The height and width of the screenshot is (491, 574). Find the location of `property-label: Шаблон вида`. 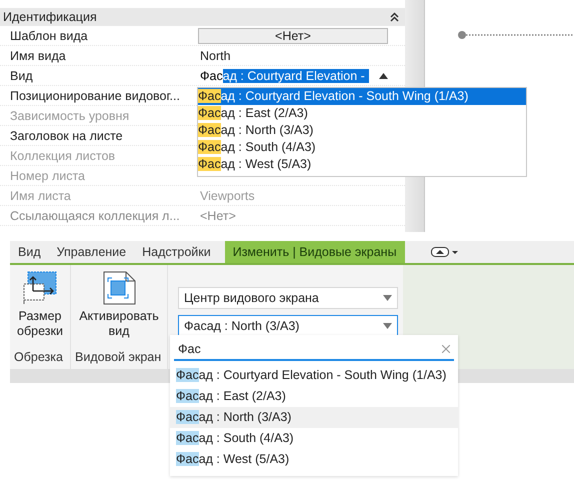

property-label: Шаблон вида is located at coordinates (49, 36).